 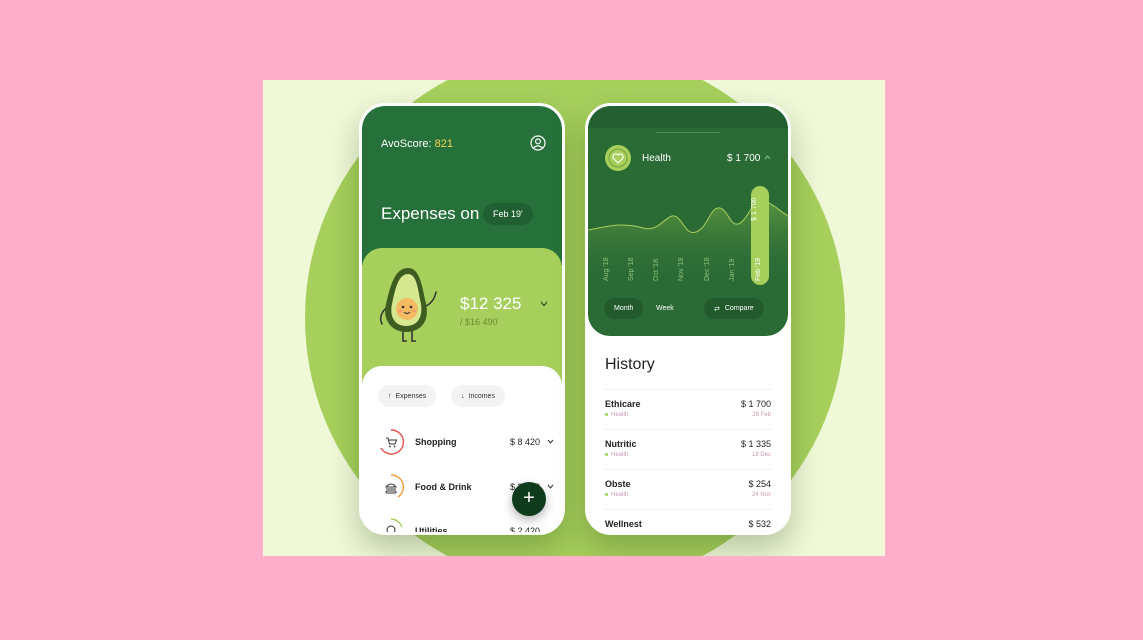 I want to click on history-item-date: 24 Nov, so click(x=761, y=495).